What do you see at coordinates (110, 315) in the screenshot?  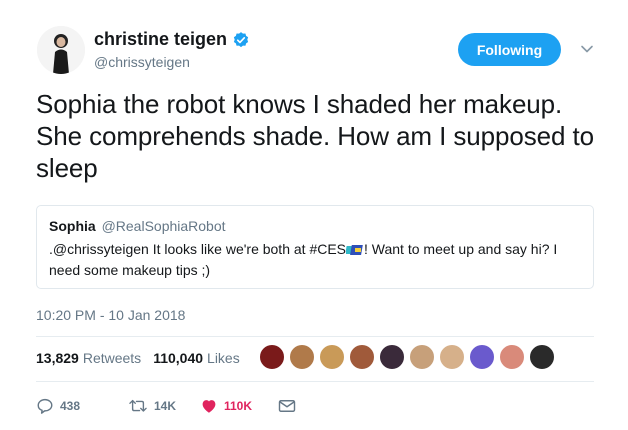 I see `tweet-timestamp: 10:20 PM - 10 Jan 2018` at bounding box center [110, 315].